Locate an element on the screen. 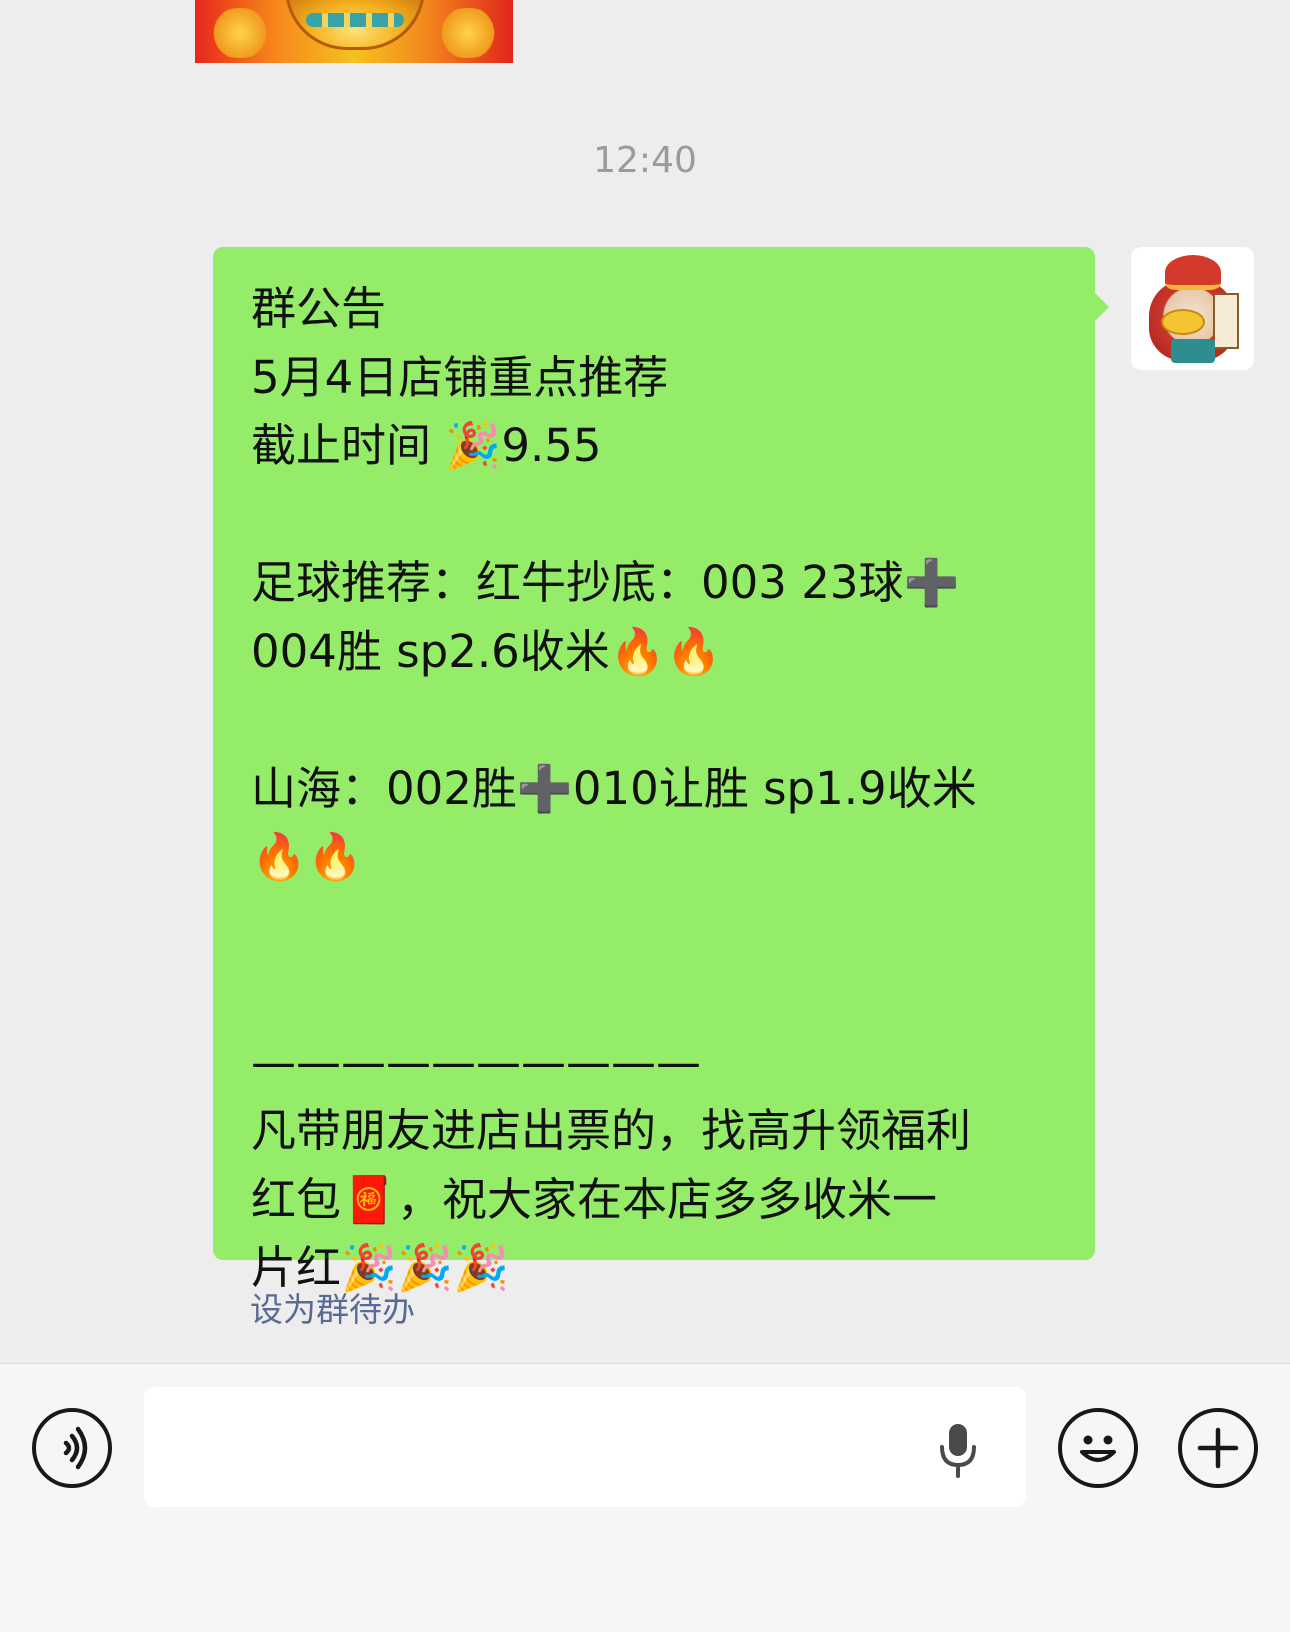  voice-icon is located at coordinates (72, 1448).